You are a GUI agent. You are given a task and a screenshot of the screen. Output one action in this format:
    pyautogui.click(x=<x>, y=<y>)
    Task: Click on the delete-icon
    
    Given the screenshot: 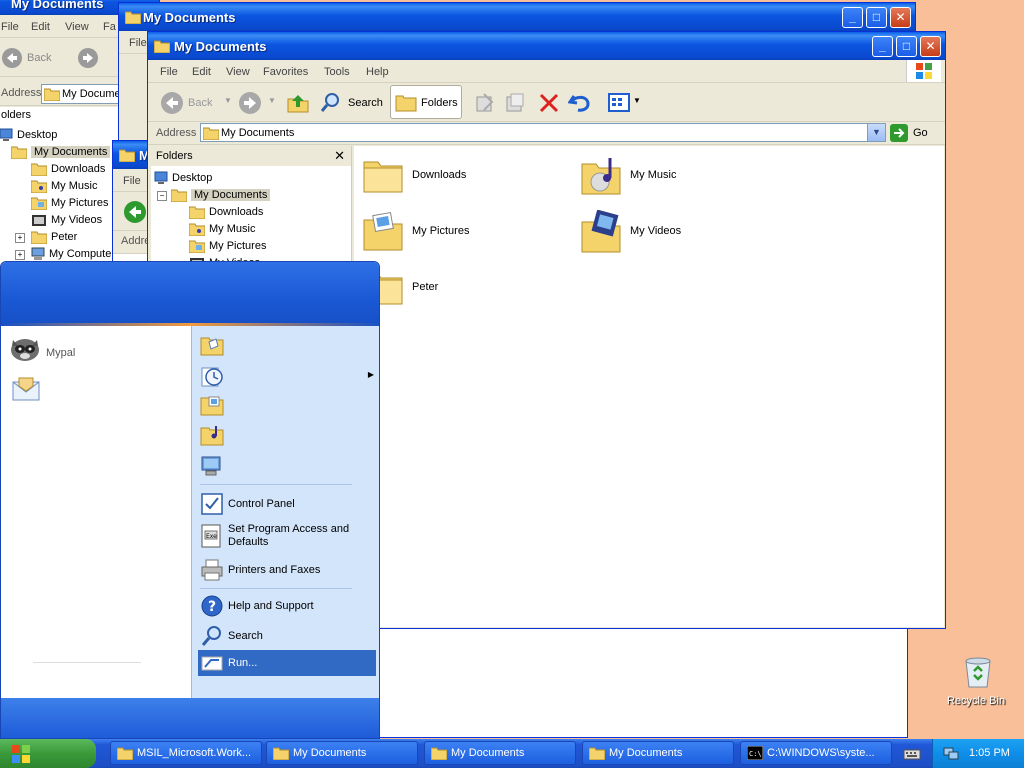 What is the action you would take?
    pyautogui.click(x=549, y=103)
    